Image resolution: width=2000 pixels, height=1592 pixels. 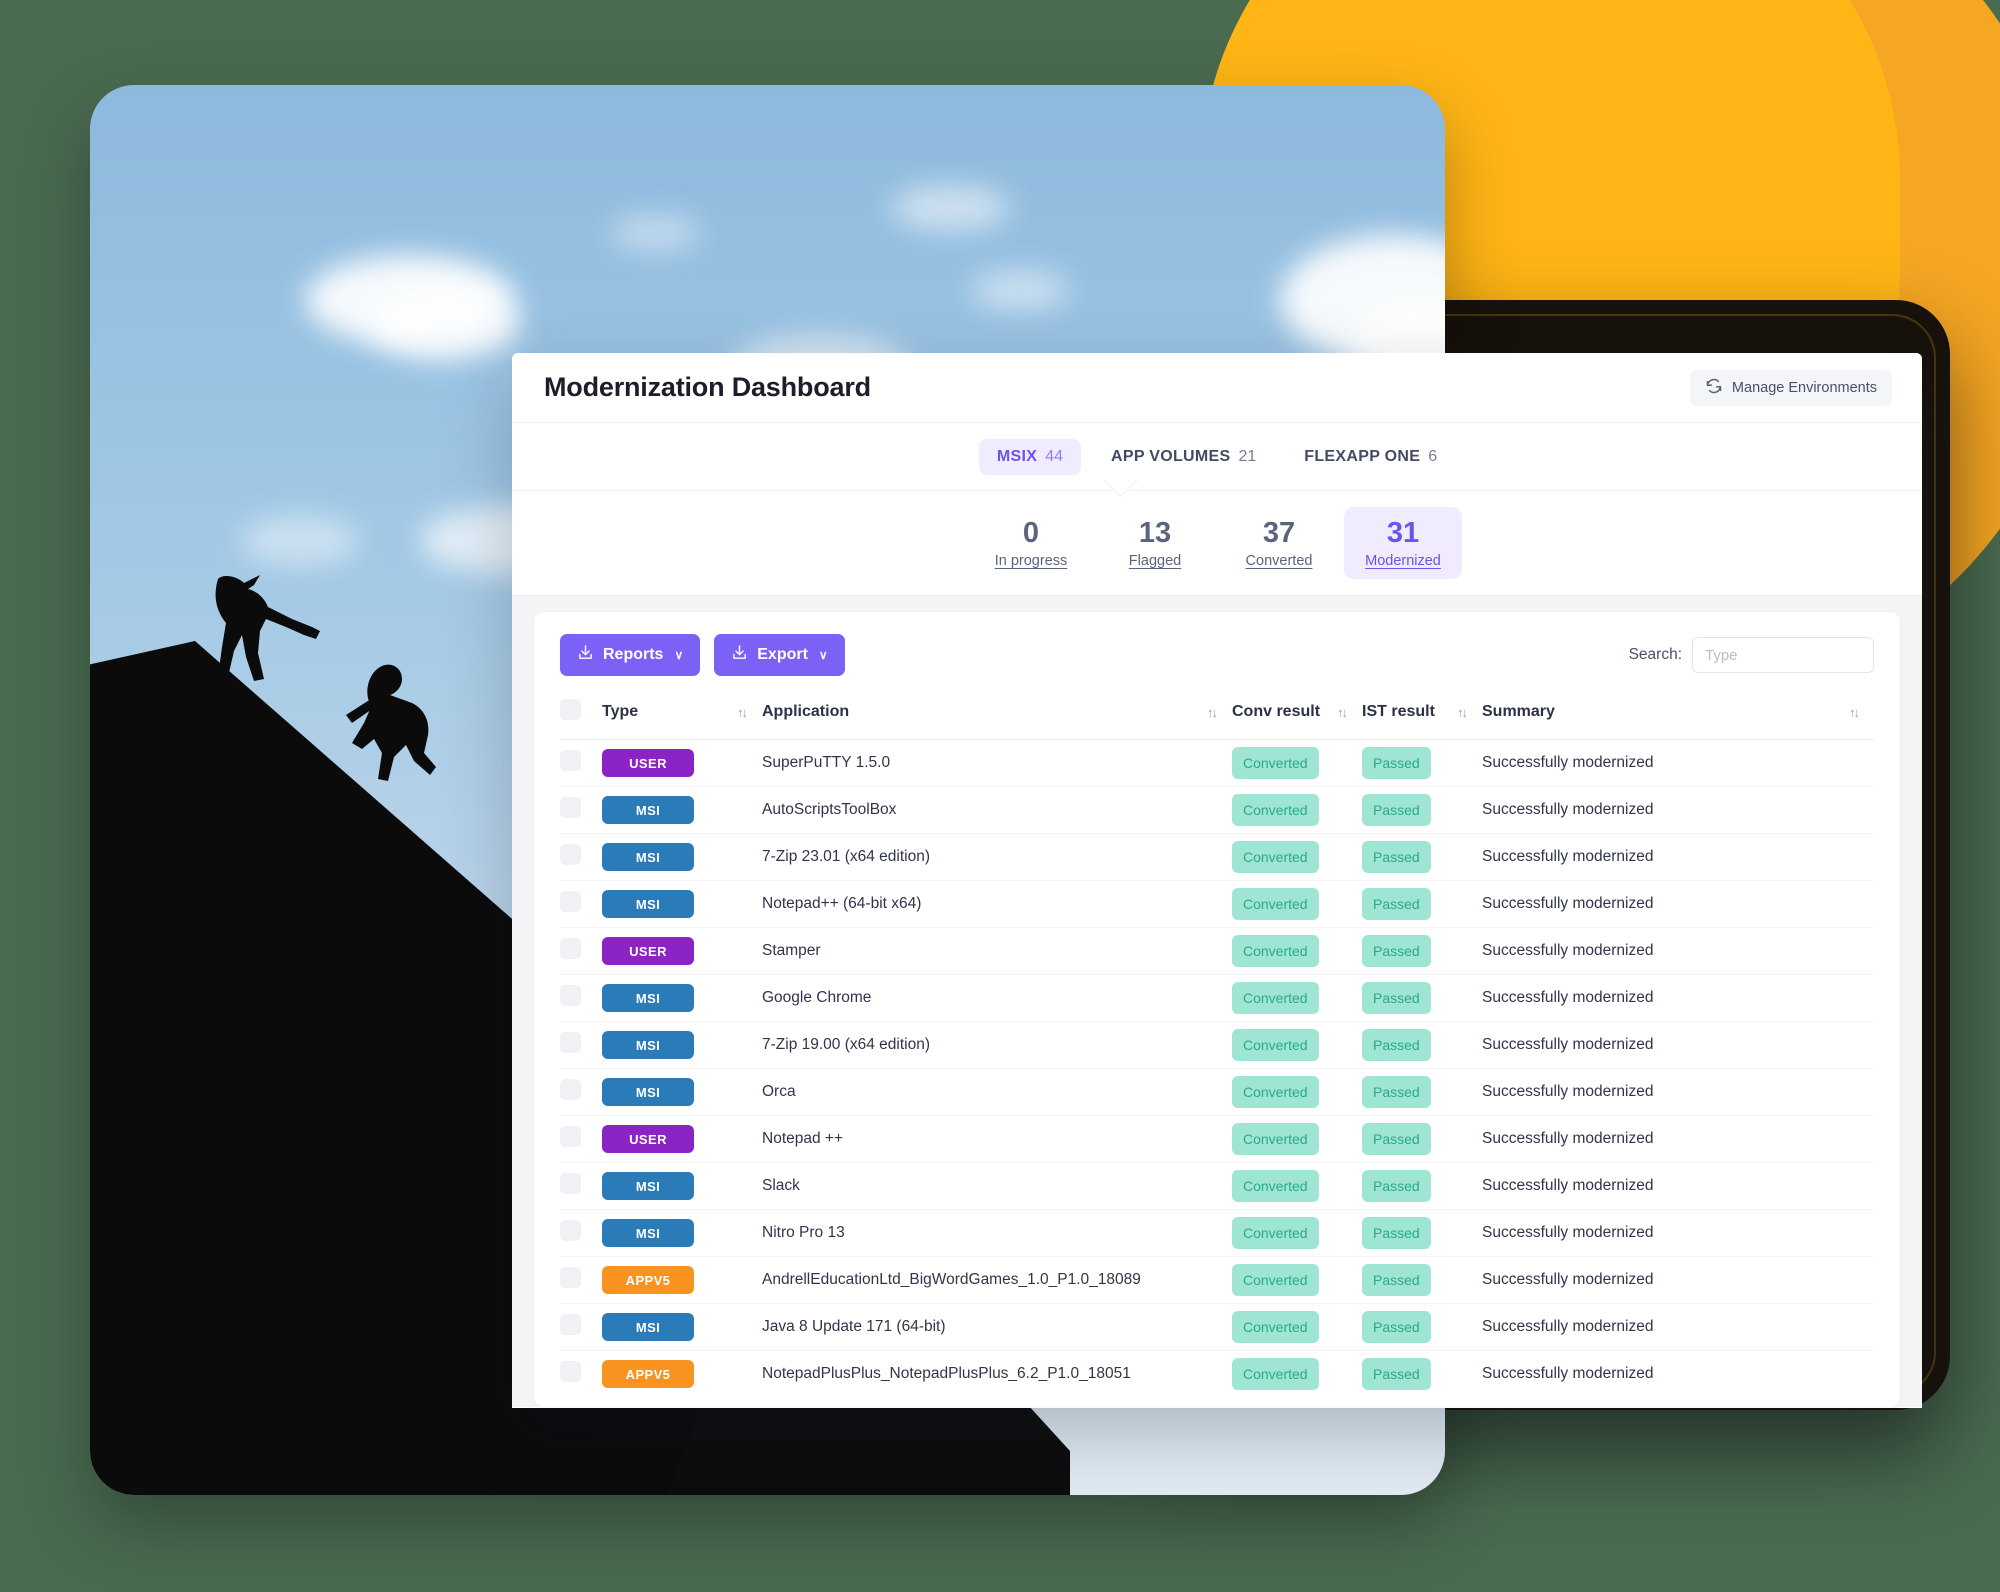 I want to click on manage-environments-button: Manage Environments, so click(x=1790, y=387).